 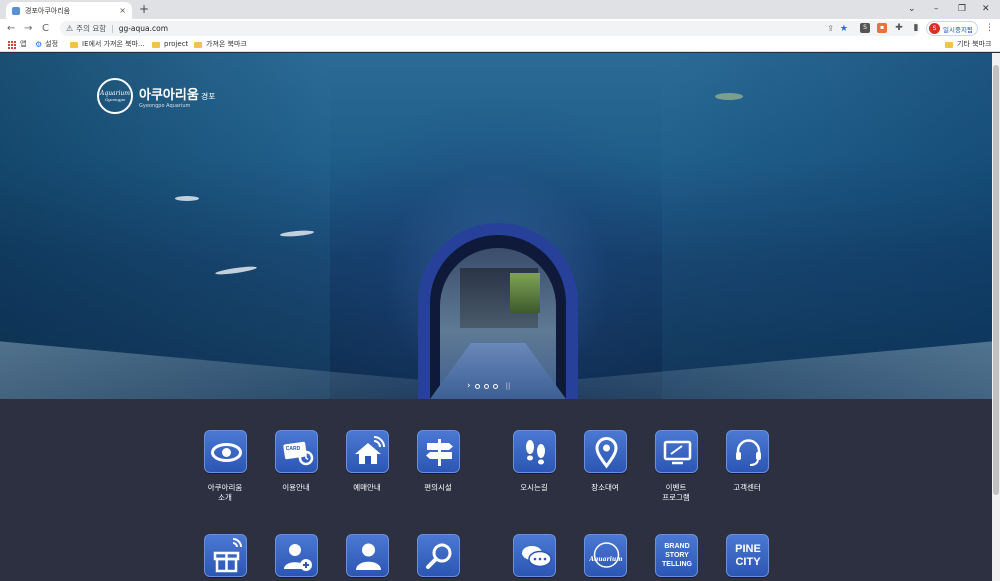 What do you see at coordinates (729, 96) in the screenshot?
I see `turtle-image` at bounding box center [729, 96].